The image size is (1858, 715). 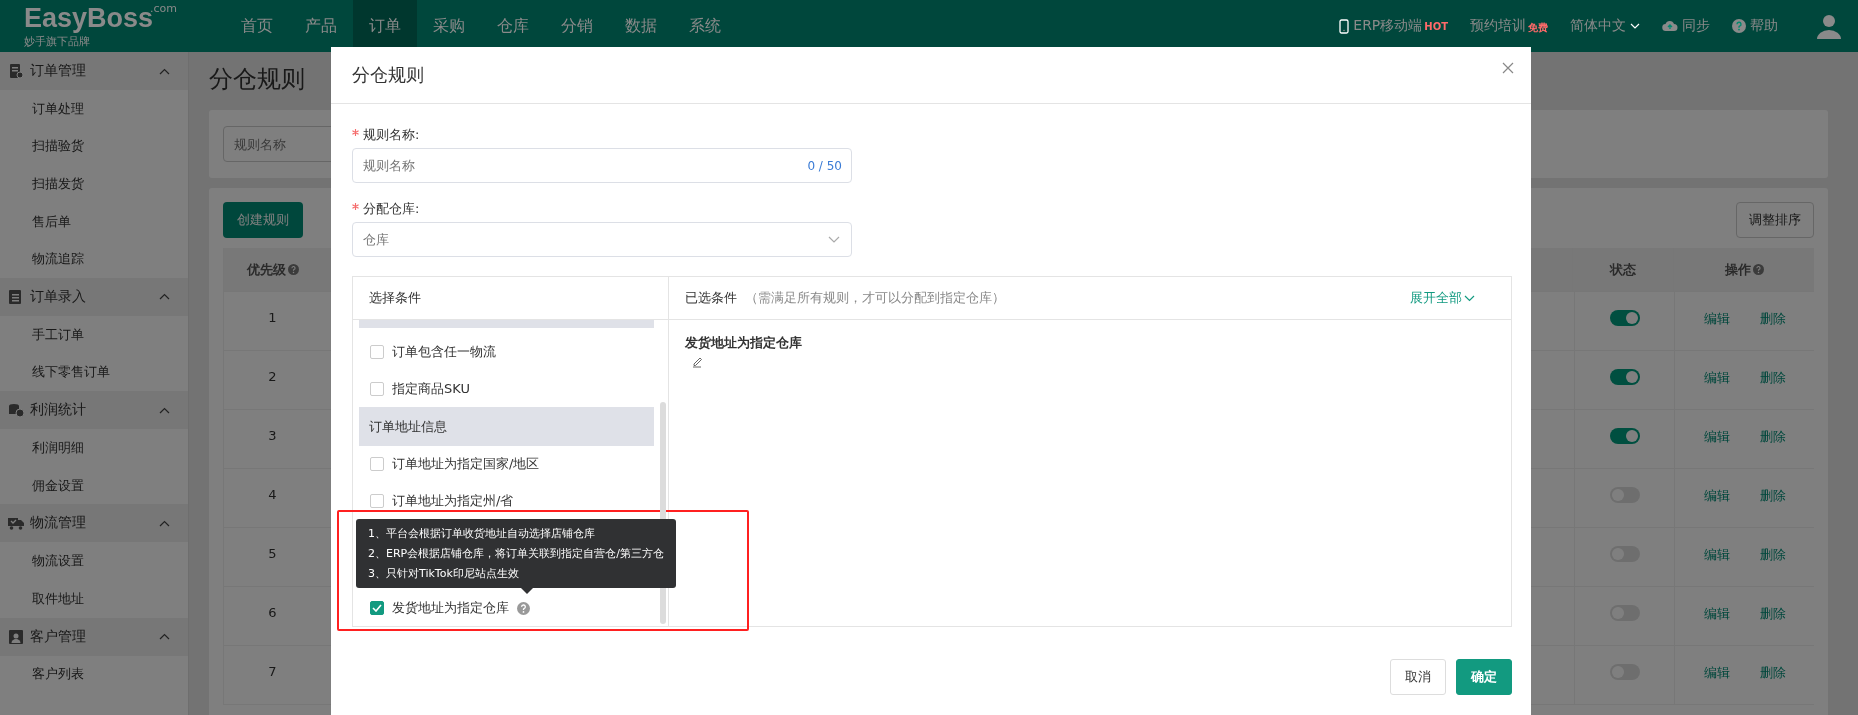 I want to click on create-rule-button: 创建规则, so click(x=263, y=220).